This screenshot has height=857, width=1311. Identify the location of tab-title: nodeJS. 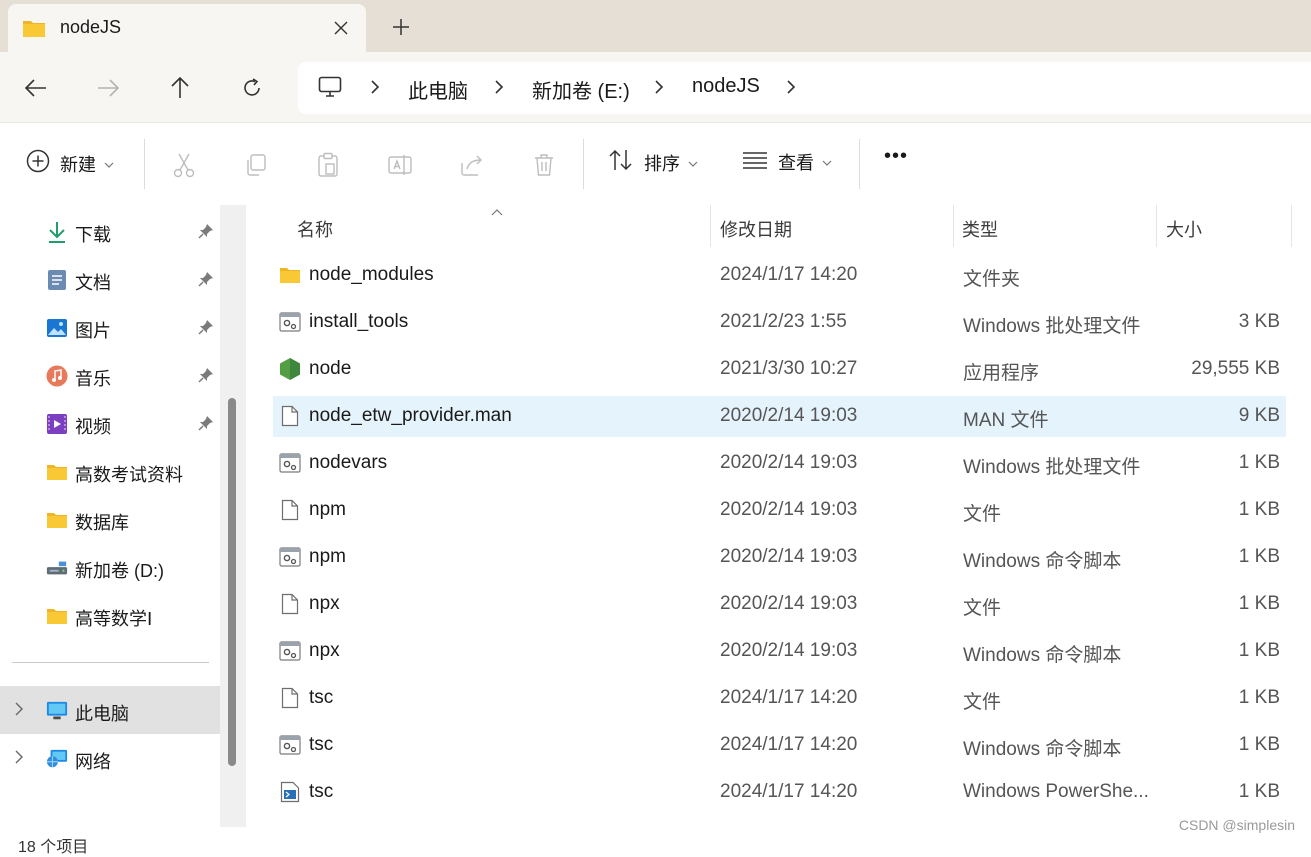
(91, 27).